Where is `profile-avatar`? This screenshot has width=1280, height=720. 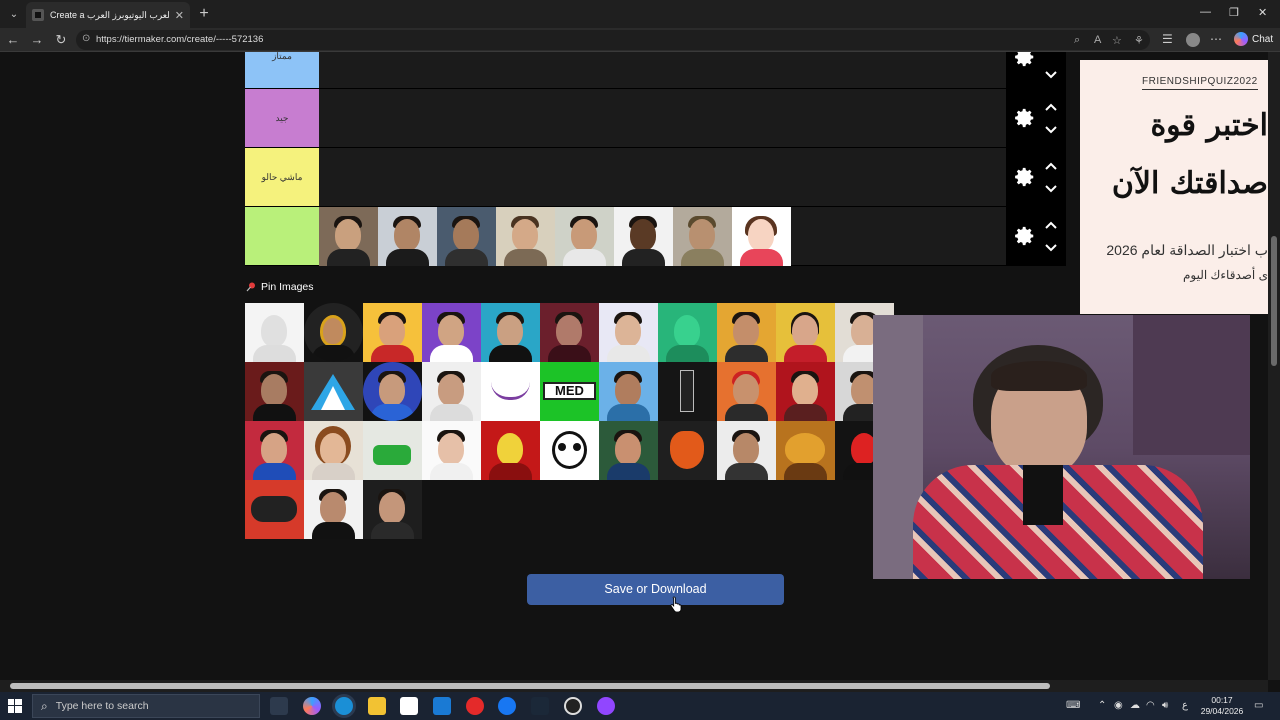
profile-avatar is located at coordinates (1193, 40).